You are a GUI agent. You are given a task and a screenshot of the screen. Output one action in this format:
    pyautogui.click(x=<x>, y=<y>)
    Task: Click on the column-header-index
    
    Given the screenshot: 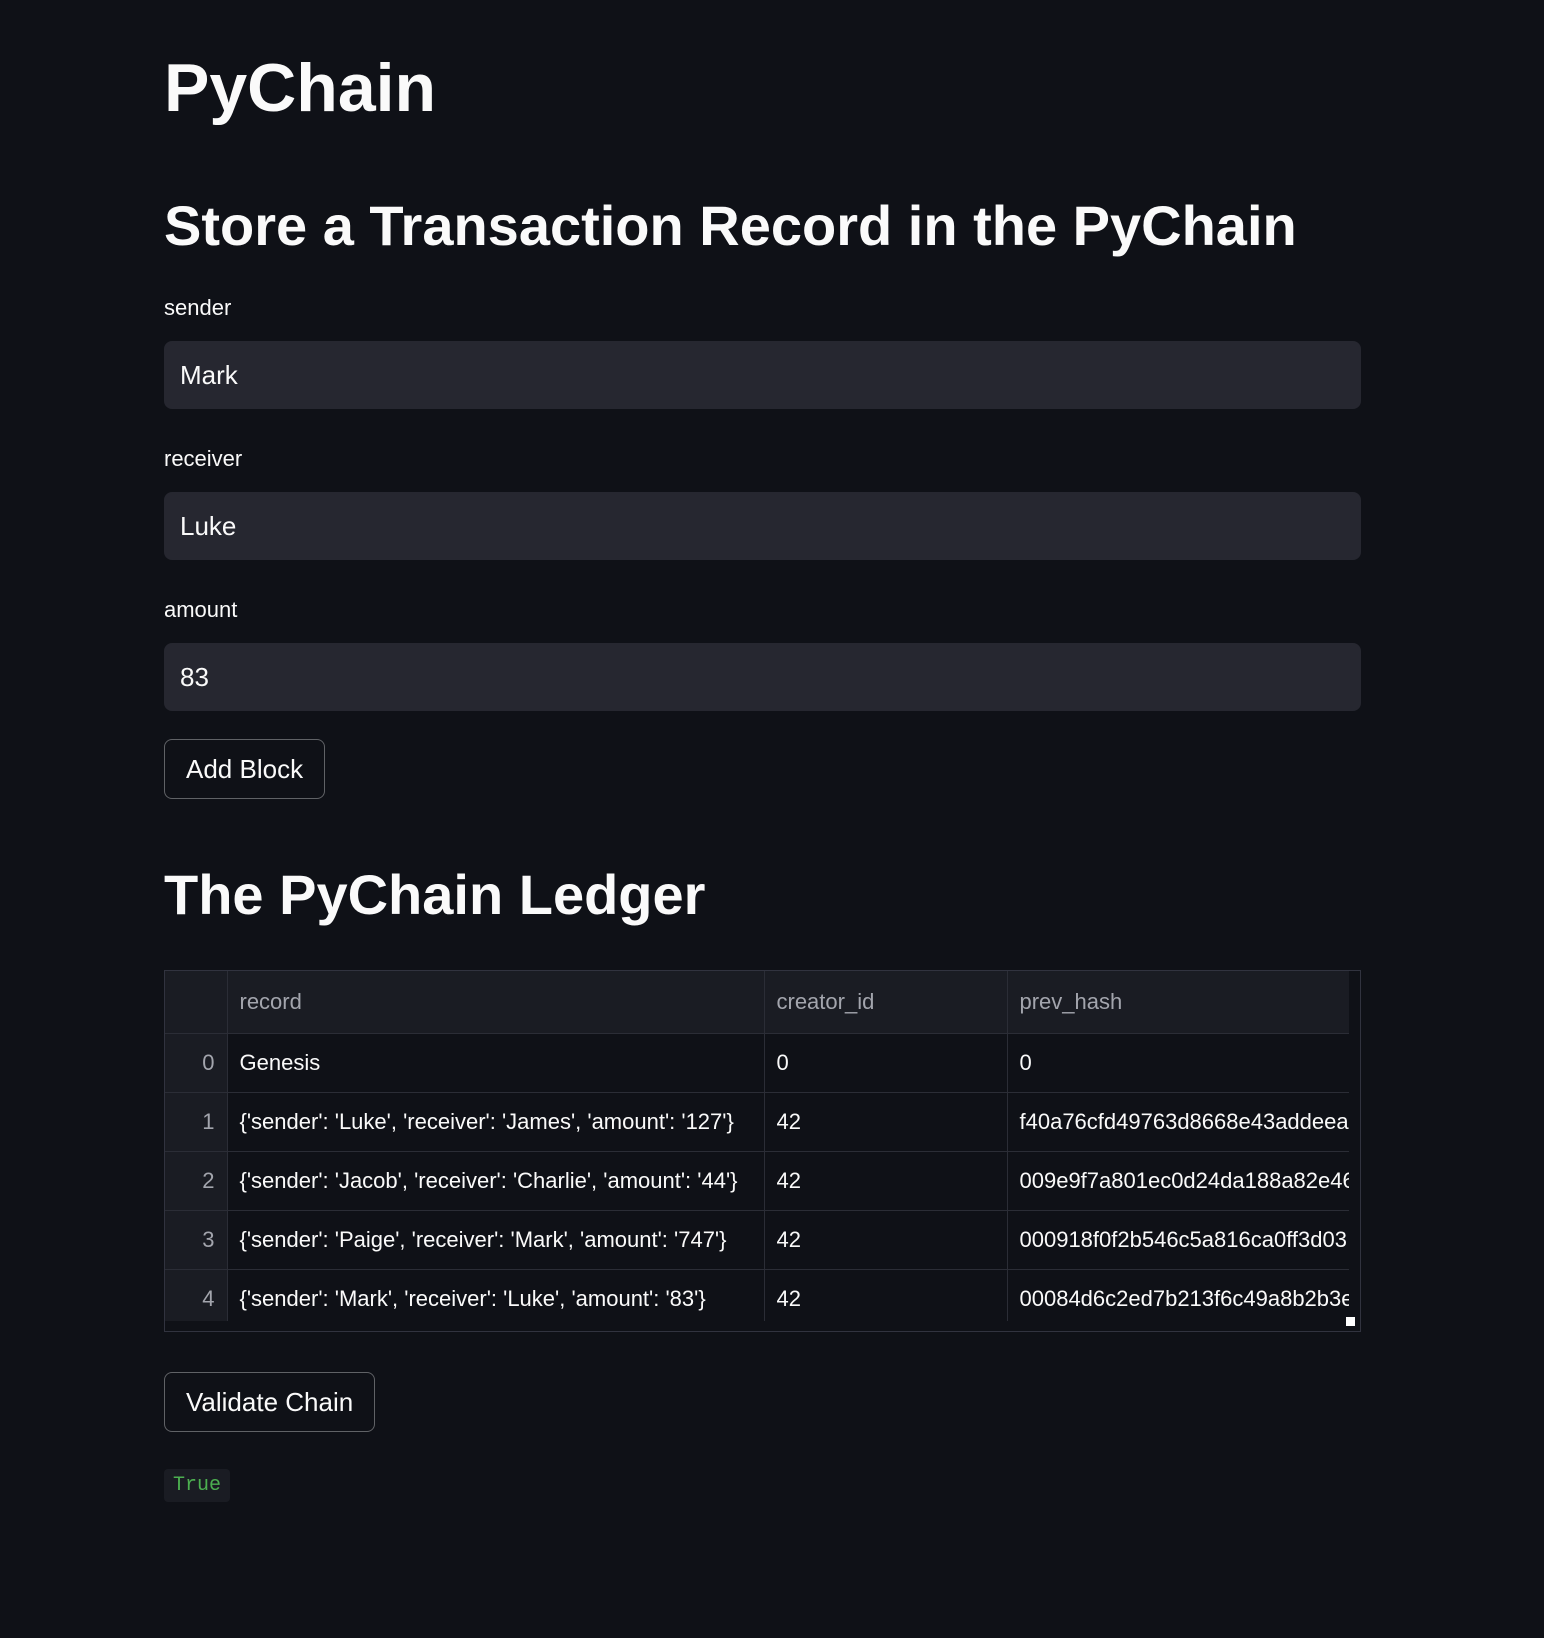 What is the action you would take?
    pyautogui.click(x=196, y=1002)
    